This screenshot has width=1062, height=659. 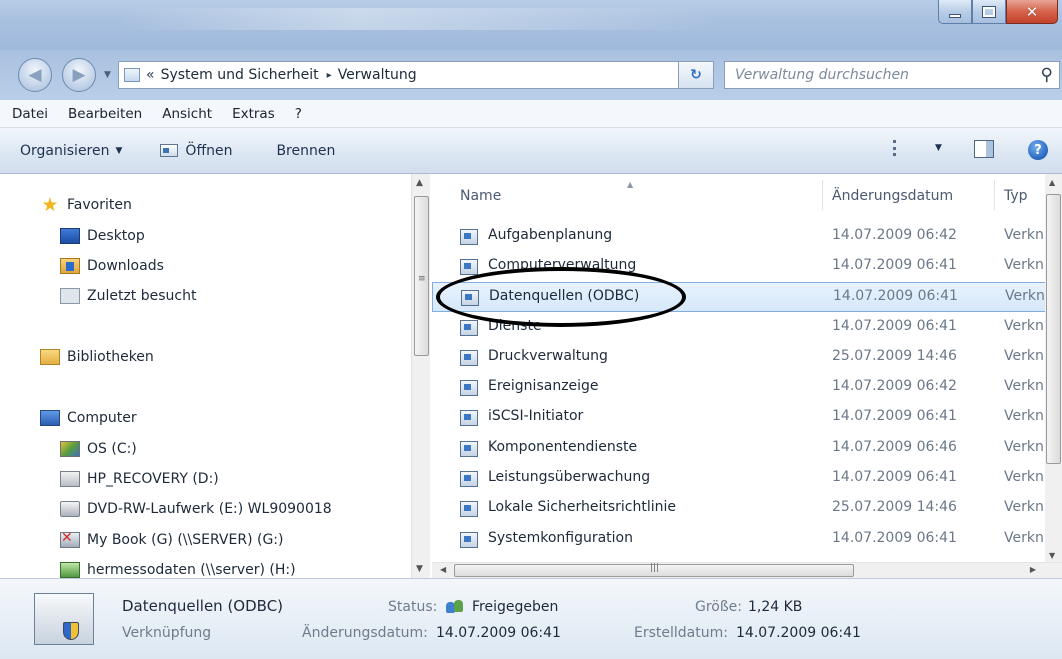 What do you see at coordinates (1016, 196) in the screenshot?
I see `column-header-type: Typ` at bounding box center [1016, 196].